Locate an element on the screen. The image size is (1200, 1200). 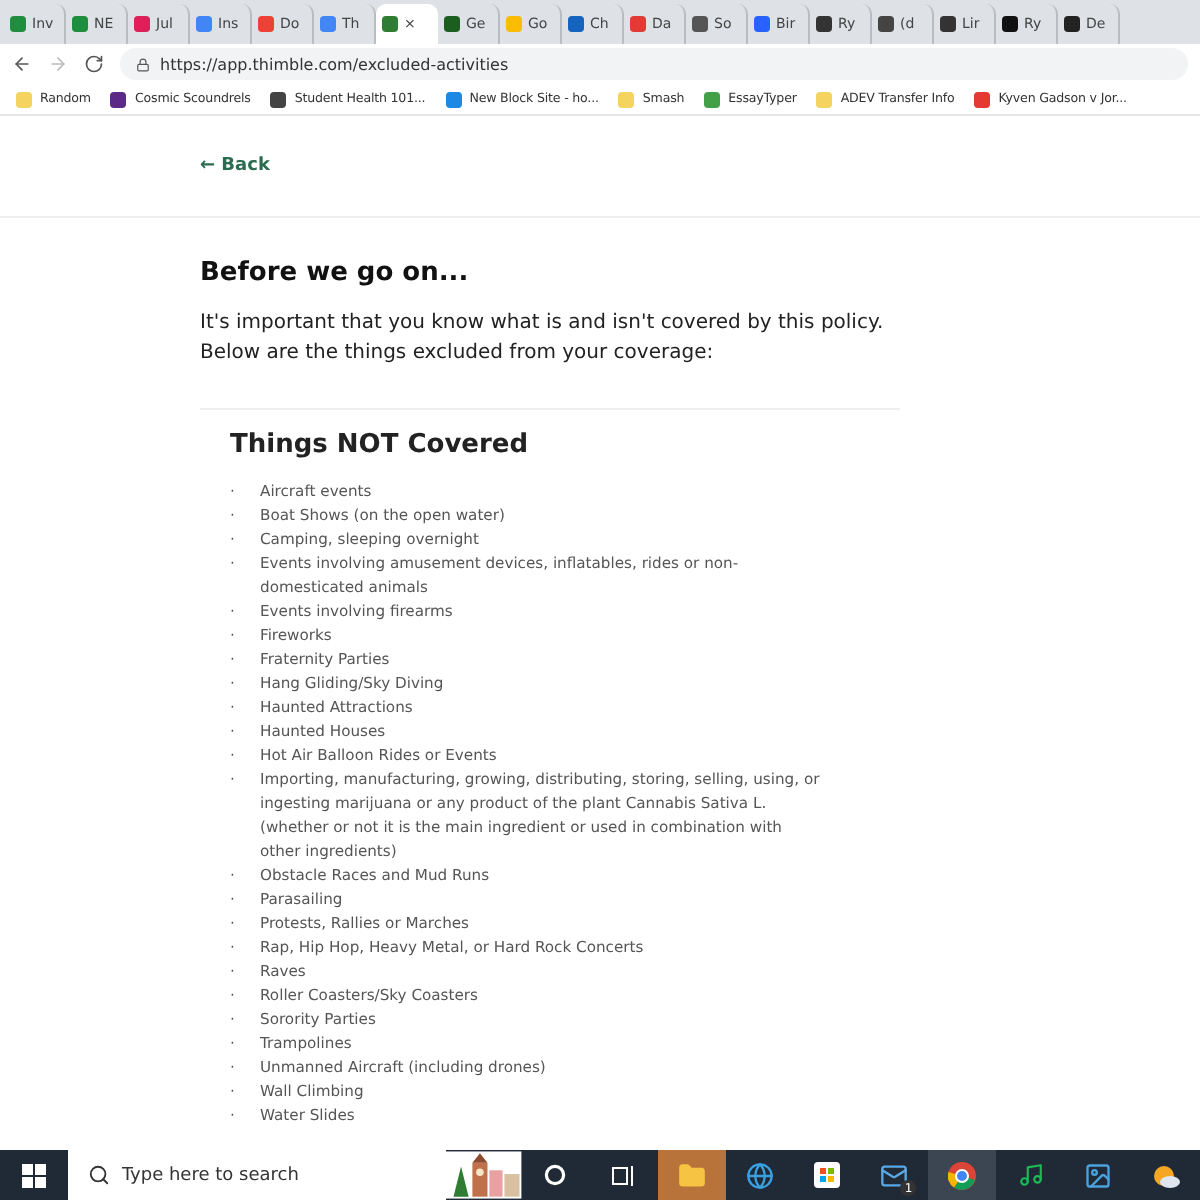
back-arrow-icon is located at coordinates (22, 64).